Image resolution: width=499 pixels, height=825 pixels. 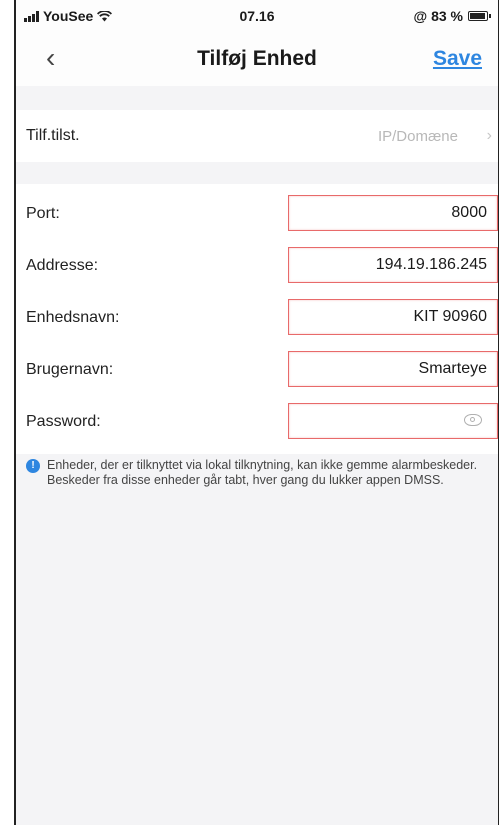 What do you see at coordinates (73, 317) in the screenshot?
I see `device-name-label: Enhedsnavn:` at bounding box center [73, 317].